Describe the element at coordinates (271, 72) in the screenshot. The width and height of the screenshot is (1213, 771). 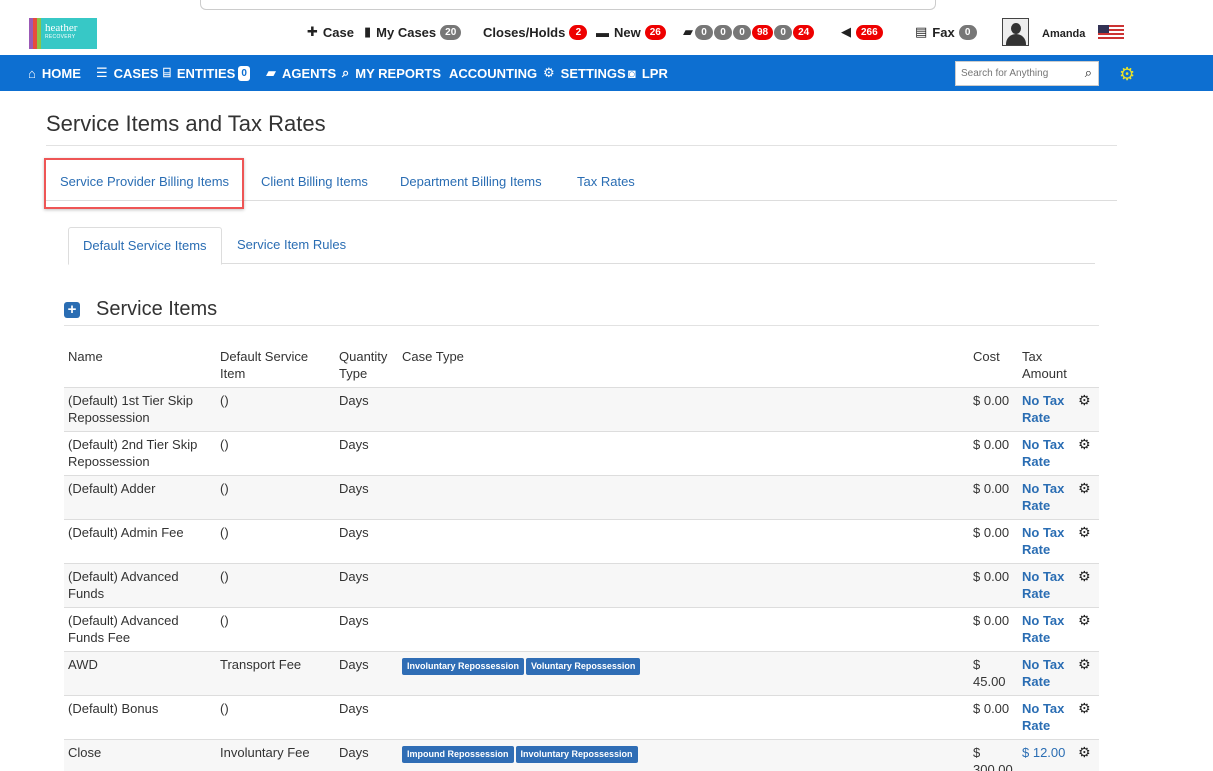
I see `truck-icon: ▰` at that location.